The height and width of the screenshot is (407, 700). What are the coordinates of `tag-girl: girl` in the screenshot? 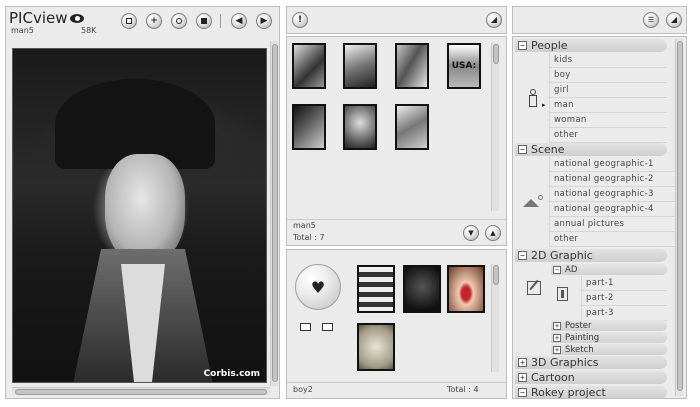 It's located at (608, 90).